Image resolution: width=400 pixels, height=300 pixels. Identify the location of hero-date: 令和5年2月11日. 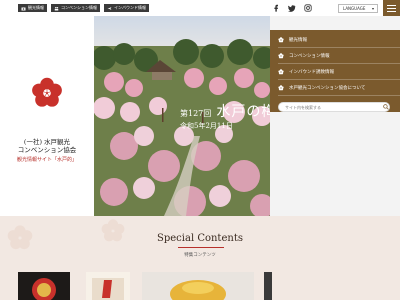
(206, 126).